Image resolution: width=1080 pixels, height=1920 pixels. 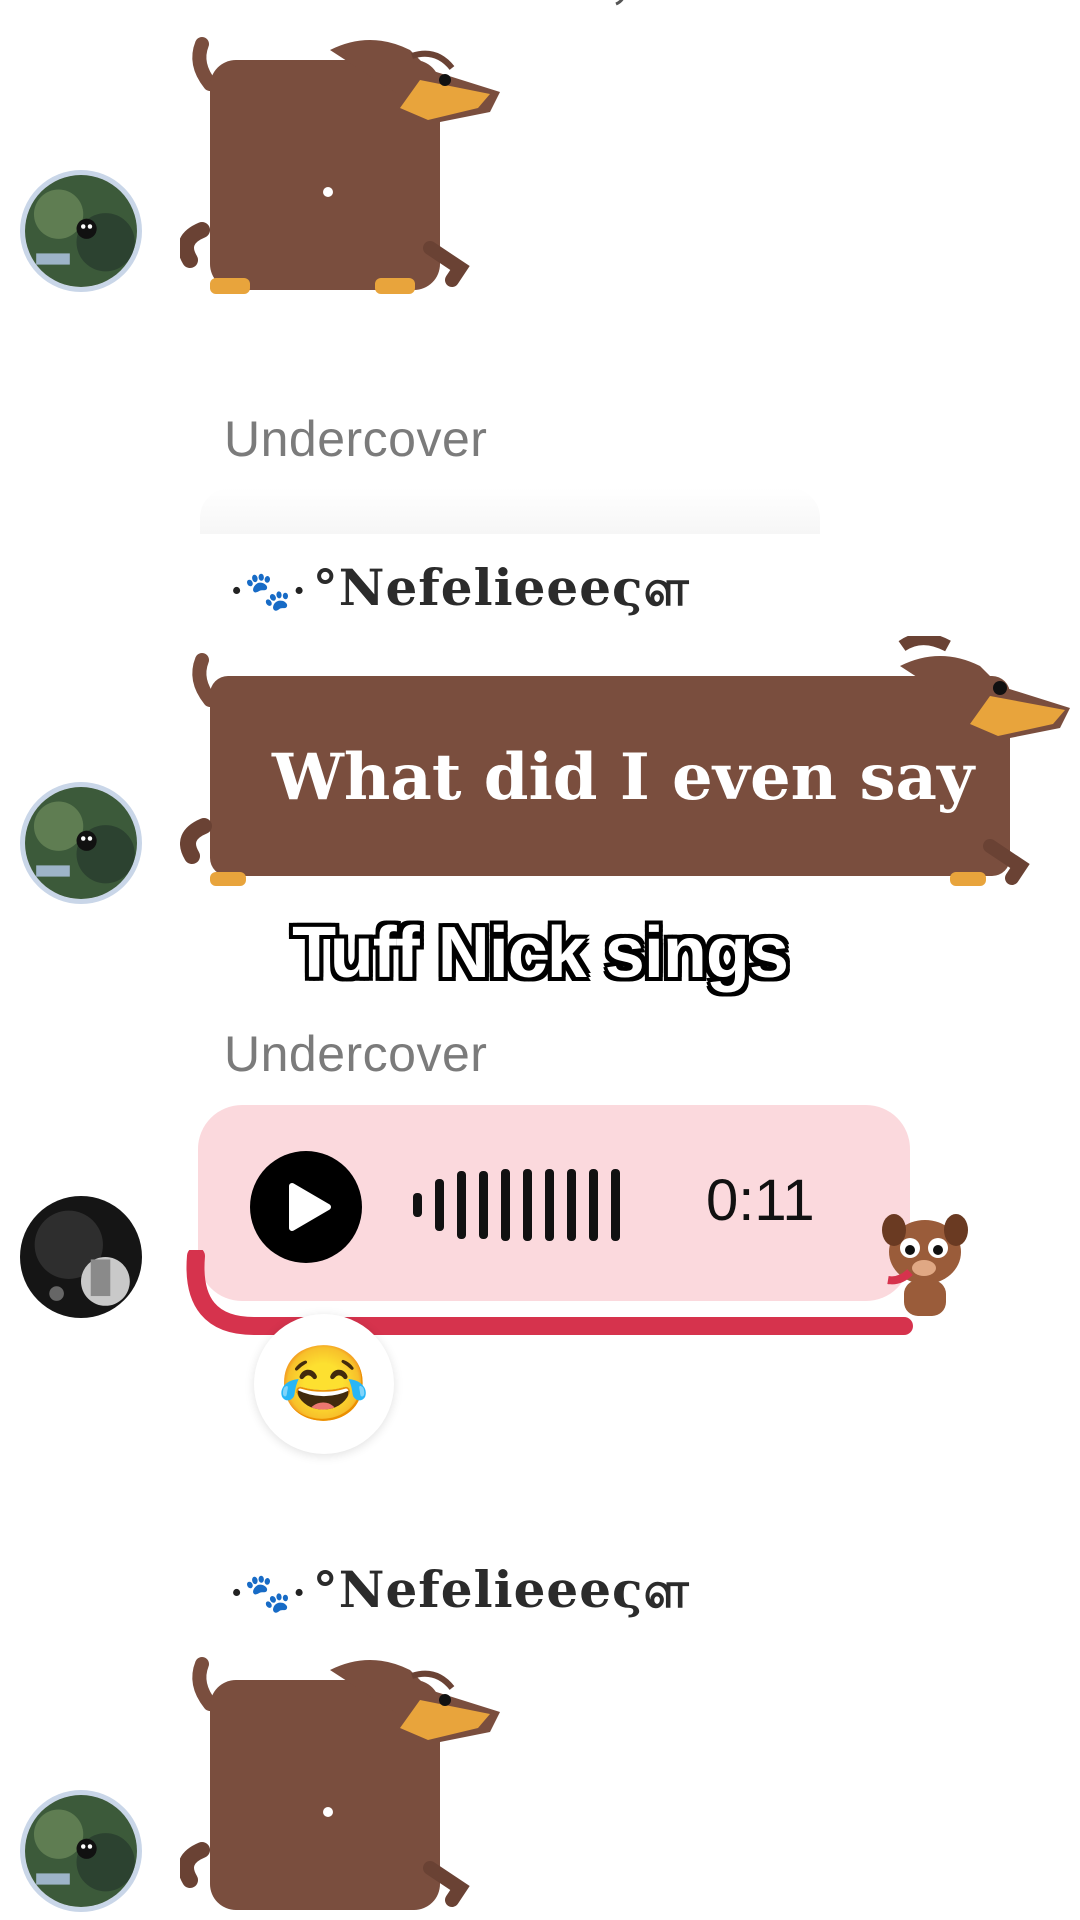 I want to click on message-text: What did I even say, so click(x=623, y=777).